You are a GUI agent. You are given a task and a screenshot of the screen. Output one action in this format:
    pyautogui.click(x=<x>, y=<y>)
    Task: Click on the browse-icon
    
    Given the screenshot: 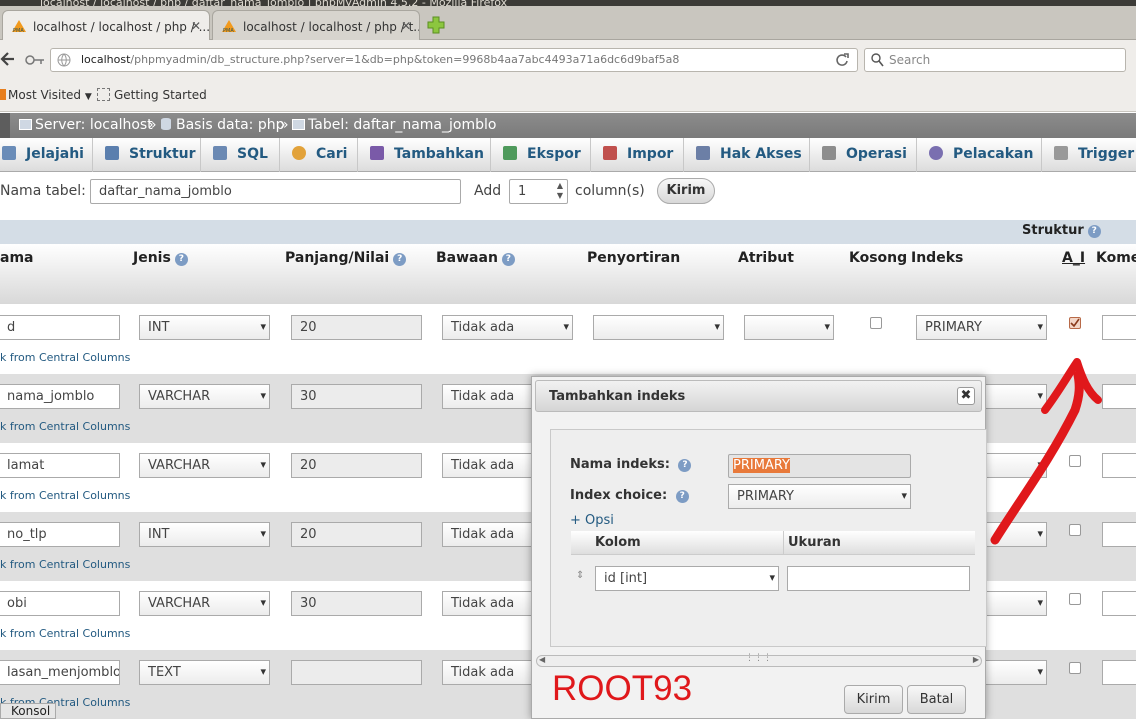 What is the action you would take?
    pyautogui.click(x=9, y=153)
    